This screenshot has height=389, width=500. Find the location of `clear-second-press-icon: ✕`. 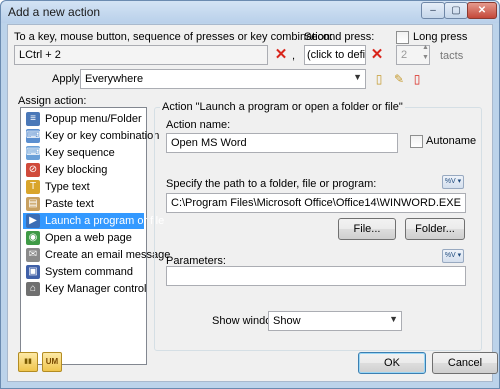

clear-second-press-icon: ✕ is located at coordinates (377, 55).